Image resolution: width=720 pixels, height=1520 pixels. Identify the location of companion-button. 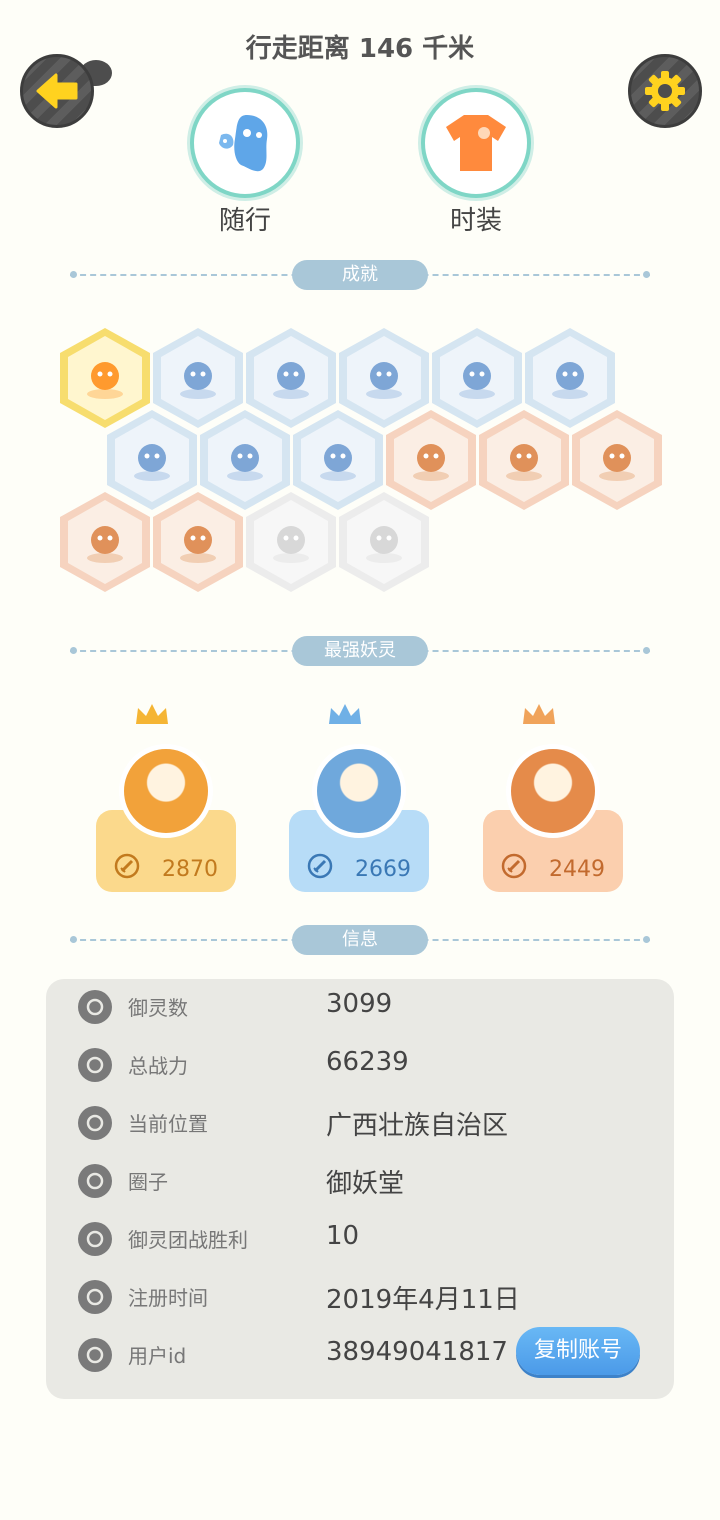
(245, 143).